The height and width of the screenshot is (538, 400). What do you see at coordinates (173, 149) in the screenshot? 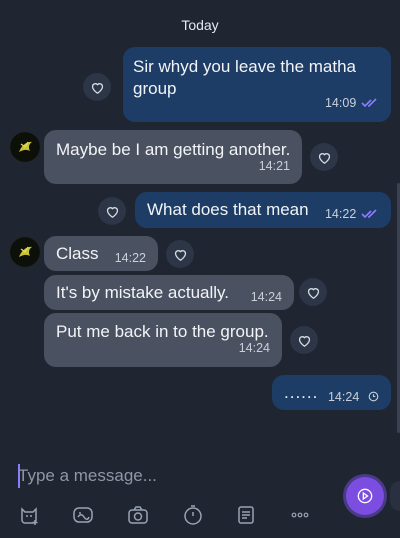
I see `message-text: Maybe be I am getting another.` at bounding box center [173, 149].